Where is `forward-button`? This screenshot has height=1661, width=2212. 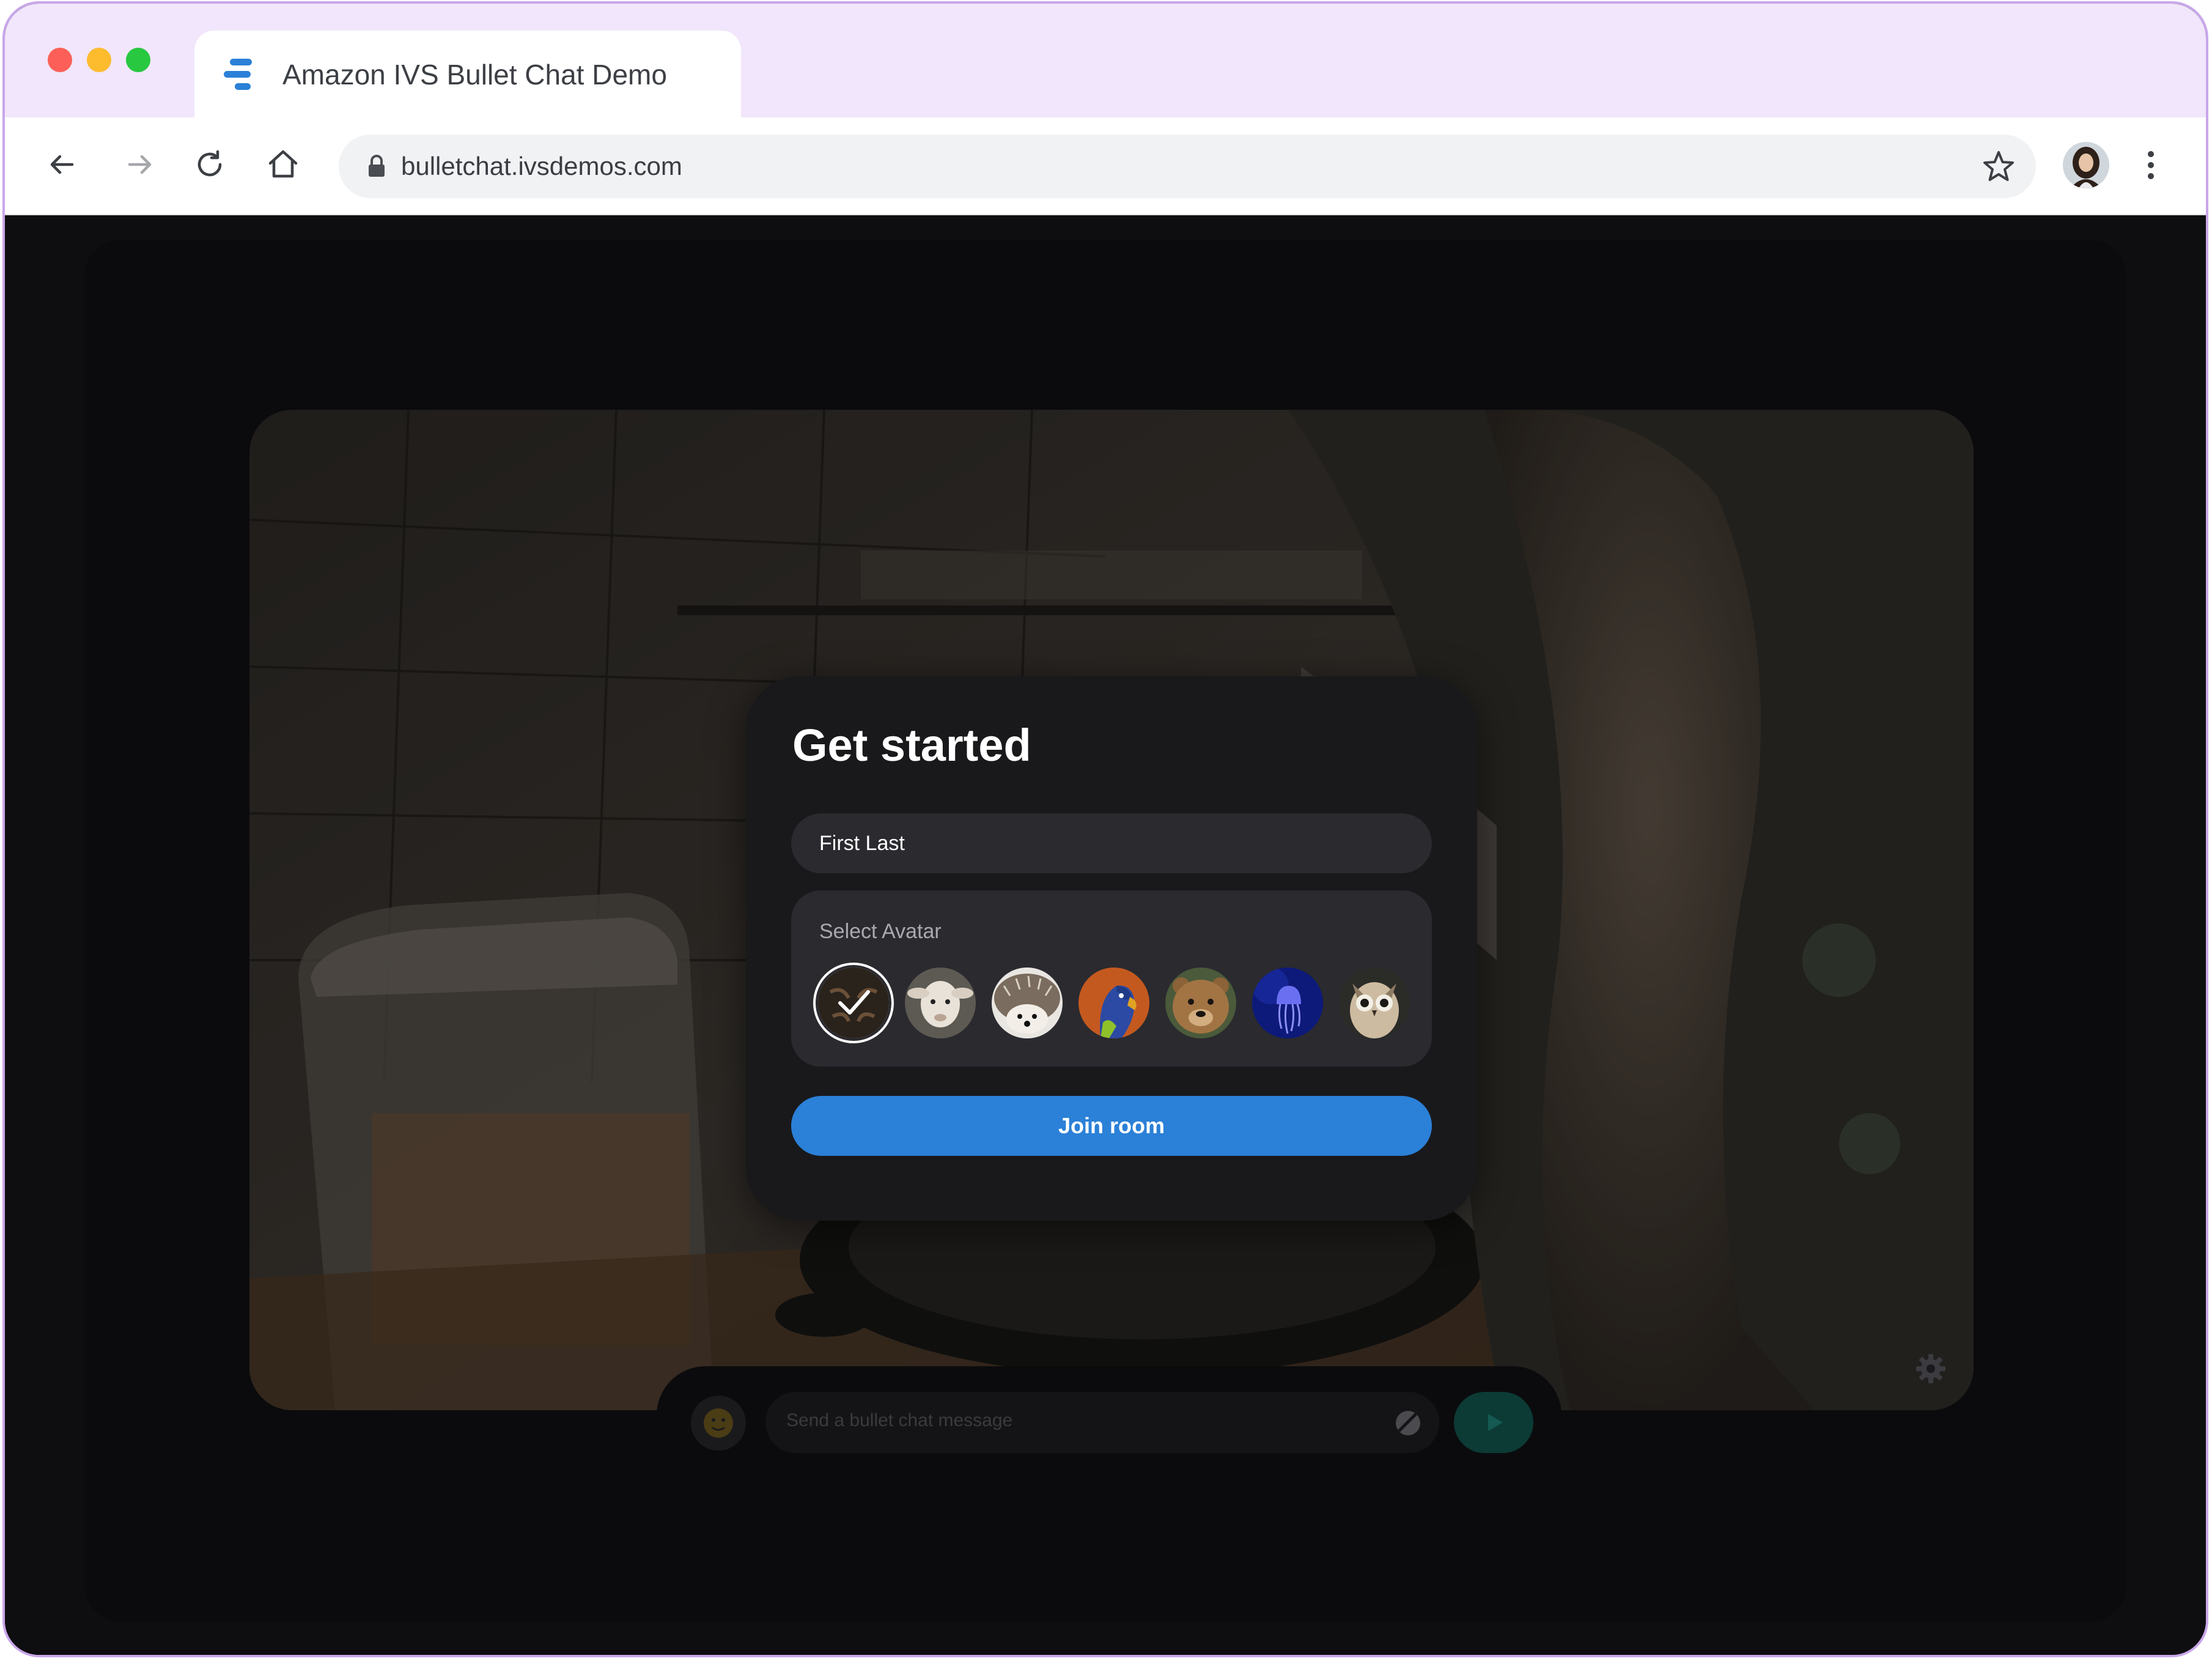
forward-button is located at coordinates (140, 165).